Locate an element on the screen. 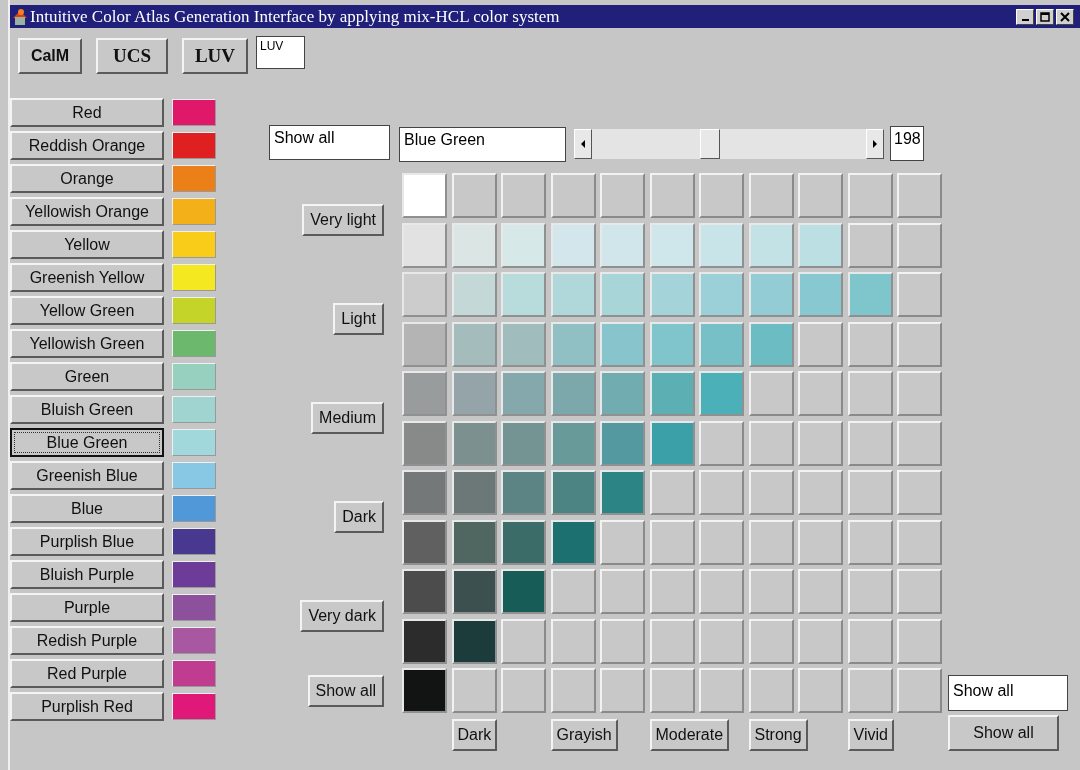  hue-button: Yellowish Orange is located at coordinates (87, 211).